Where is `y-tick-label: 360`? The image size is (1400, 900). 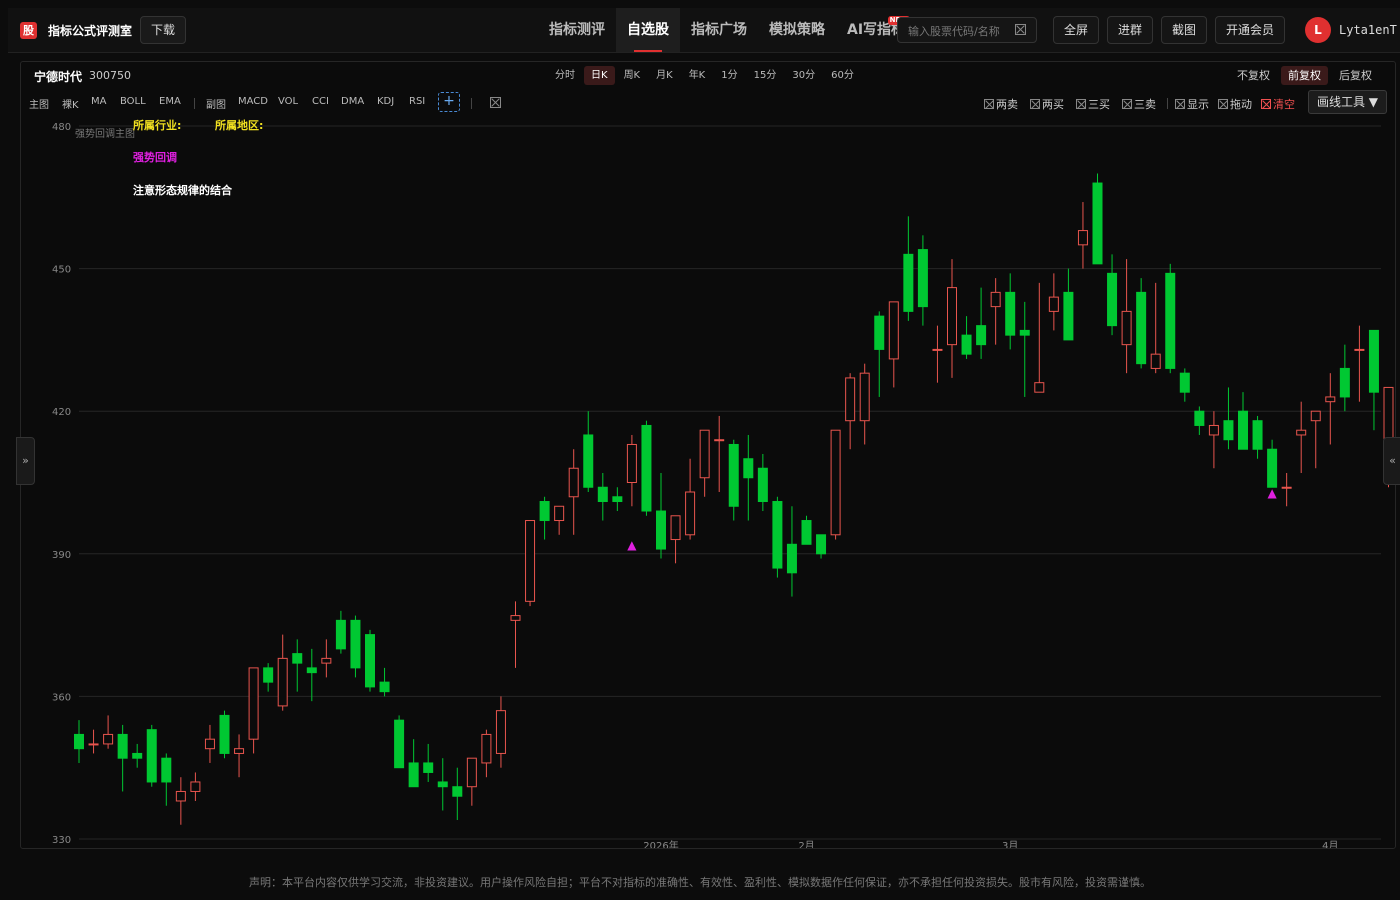 y-tick-label: 360 is located at coordinates (61, 697).